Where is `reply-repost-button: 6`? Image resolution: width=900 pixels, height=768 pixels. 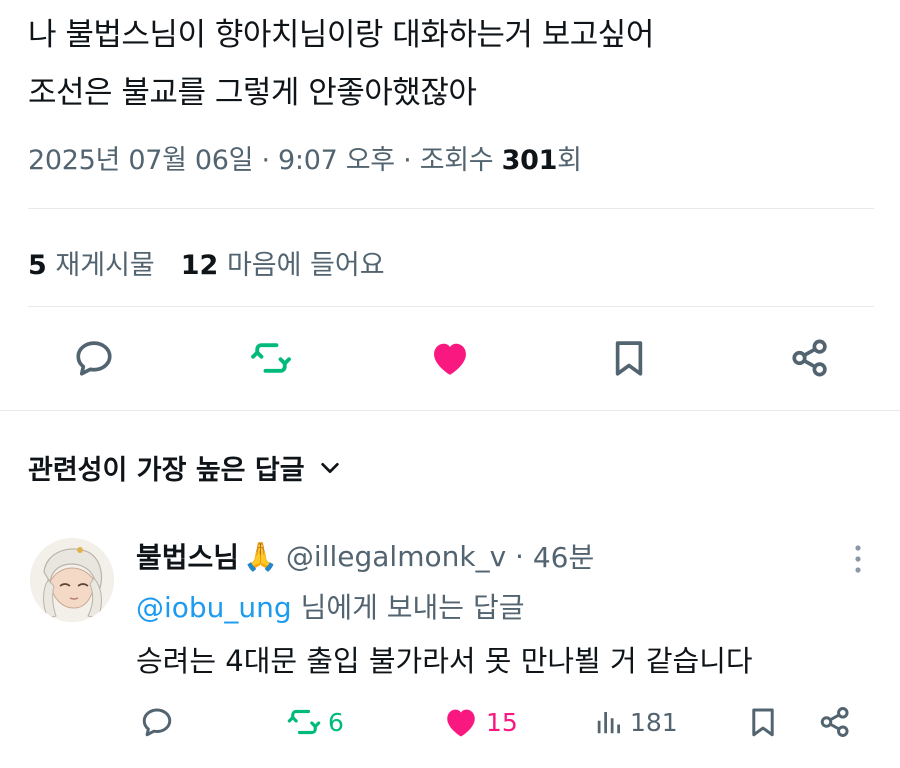
reply-repost-button: 6 is located at coordinates (315, 722).